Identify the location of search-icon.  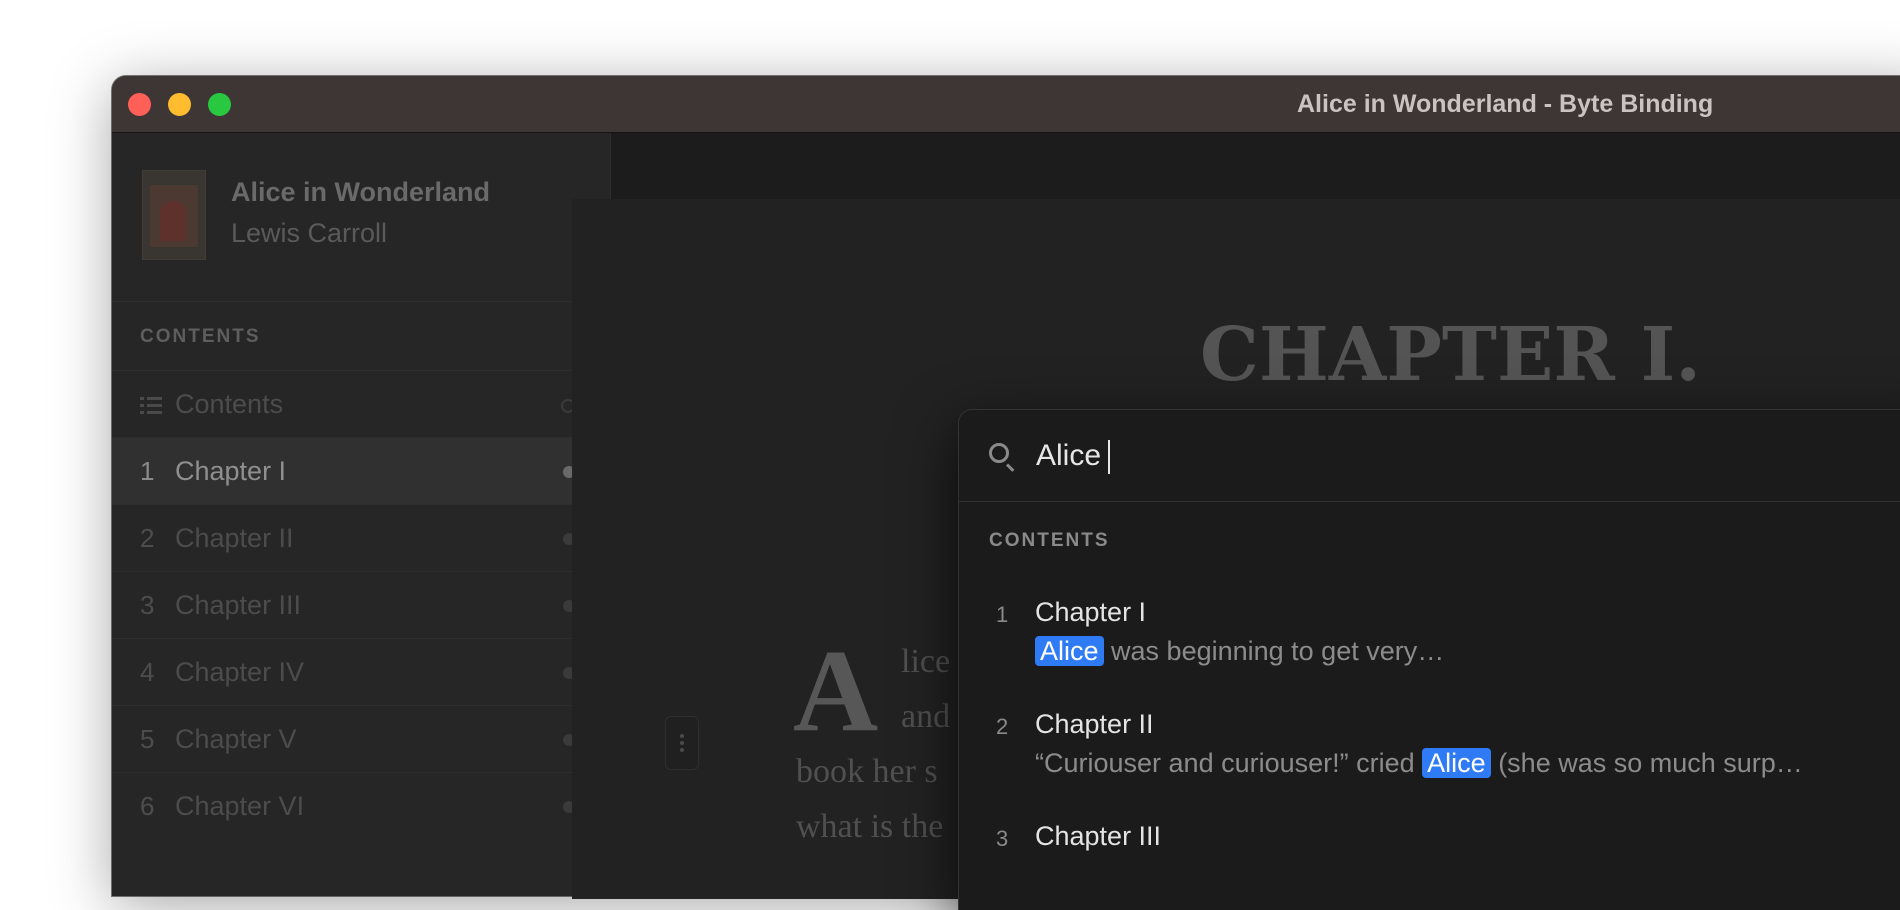
(999, 453).